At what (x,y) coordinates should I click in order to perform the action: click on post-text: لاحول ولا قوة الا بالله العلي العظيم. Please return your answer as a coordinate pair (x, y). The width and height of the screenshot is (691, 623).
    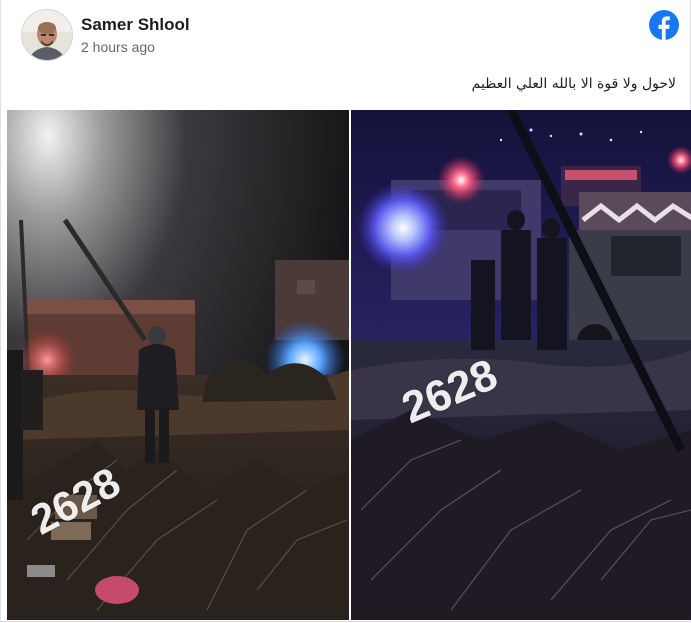
    Looking at the image, I should click on (573, 84).